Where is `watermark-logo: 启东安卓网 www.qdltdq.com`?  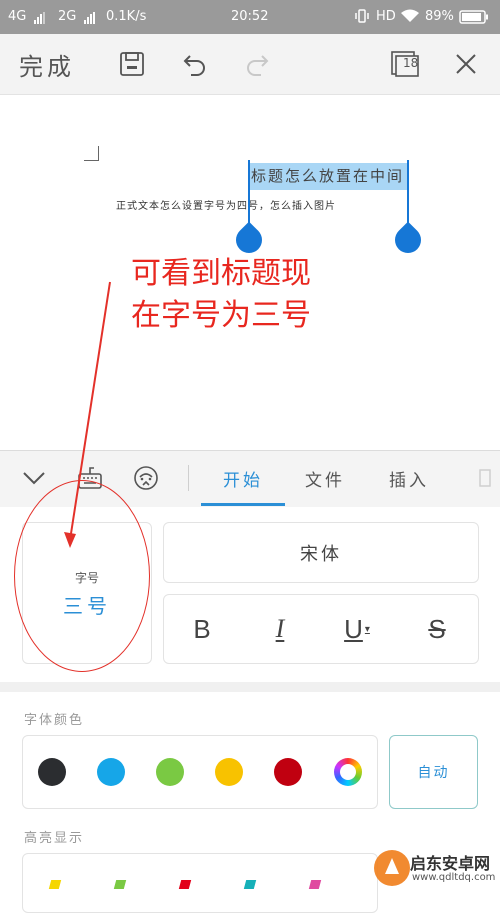
watermark-logo: 启东安卓网 www.qdltdq.com is located at coordinates (436, 868).